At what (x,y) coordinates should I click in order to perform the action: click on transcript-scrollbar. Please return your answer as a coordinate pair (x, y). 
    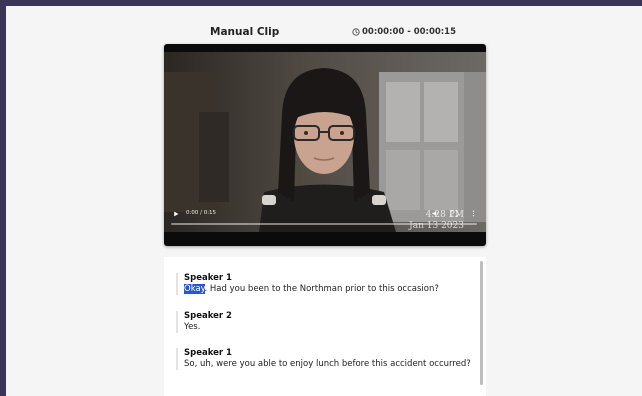
    Looking at the image, I should click on (481, 323).